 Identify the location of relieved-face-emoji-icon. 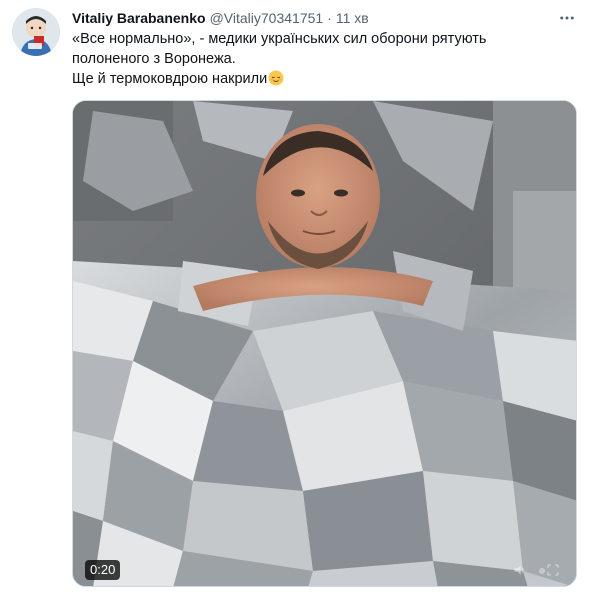
(276, 78).